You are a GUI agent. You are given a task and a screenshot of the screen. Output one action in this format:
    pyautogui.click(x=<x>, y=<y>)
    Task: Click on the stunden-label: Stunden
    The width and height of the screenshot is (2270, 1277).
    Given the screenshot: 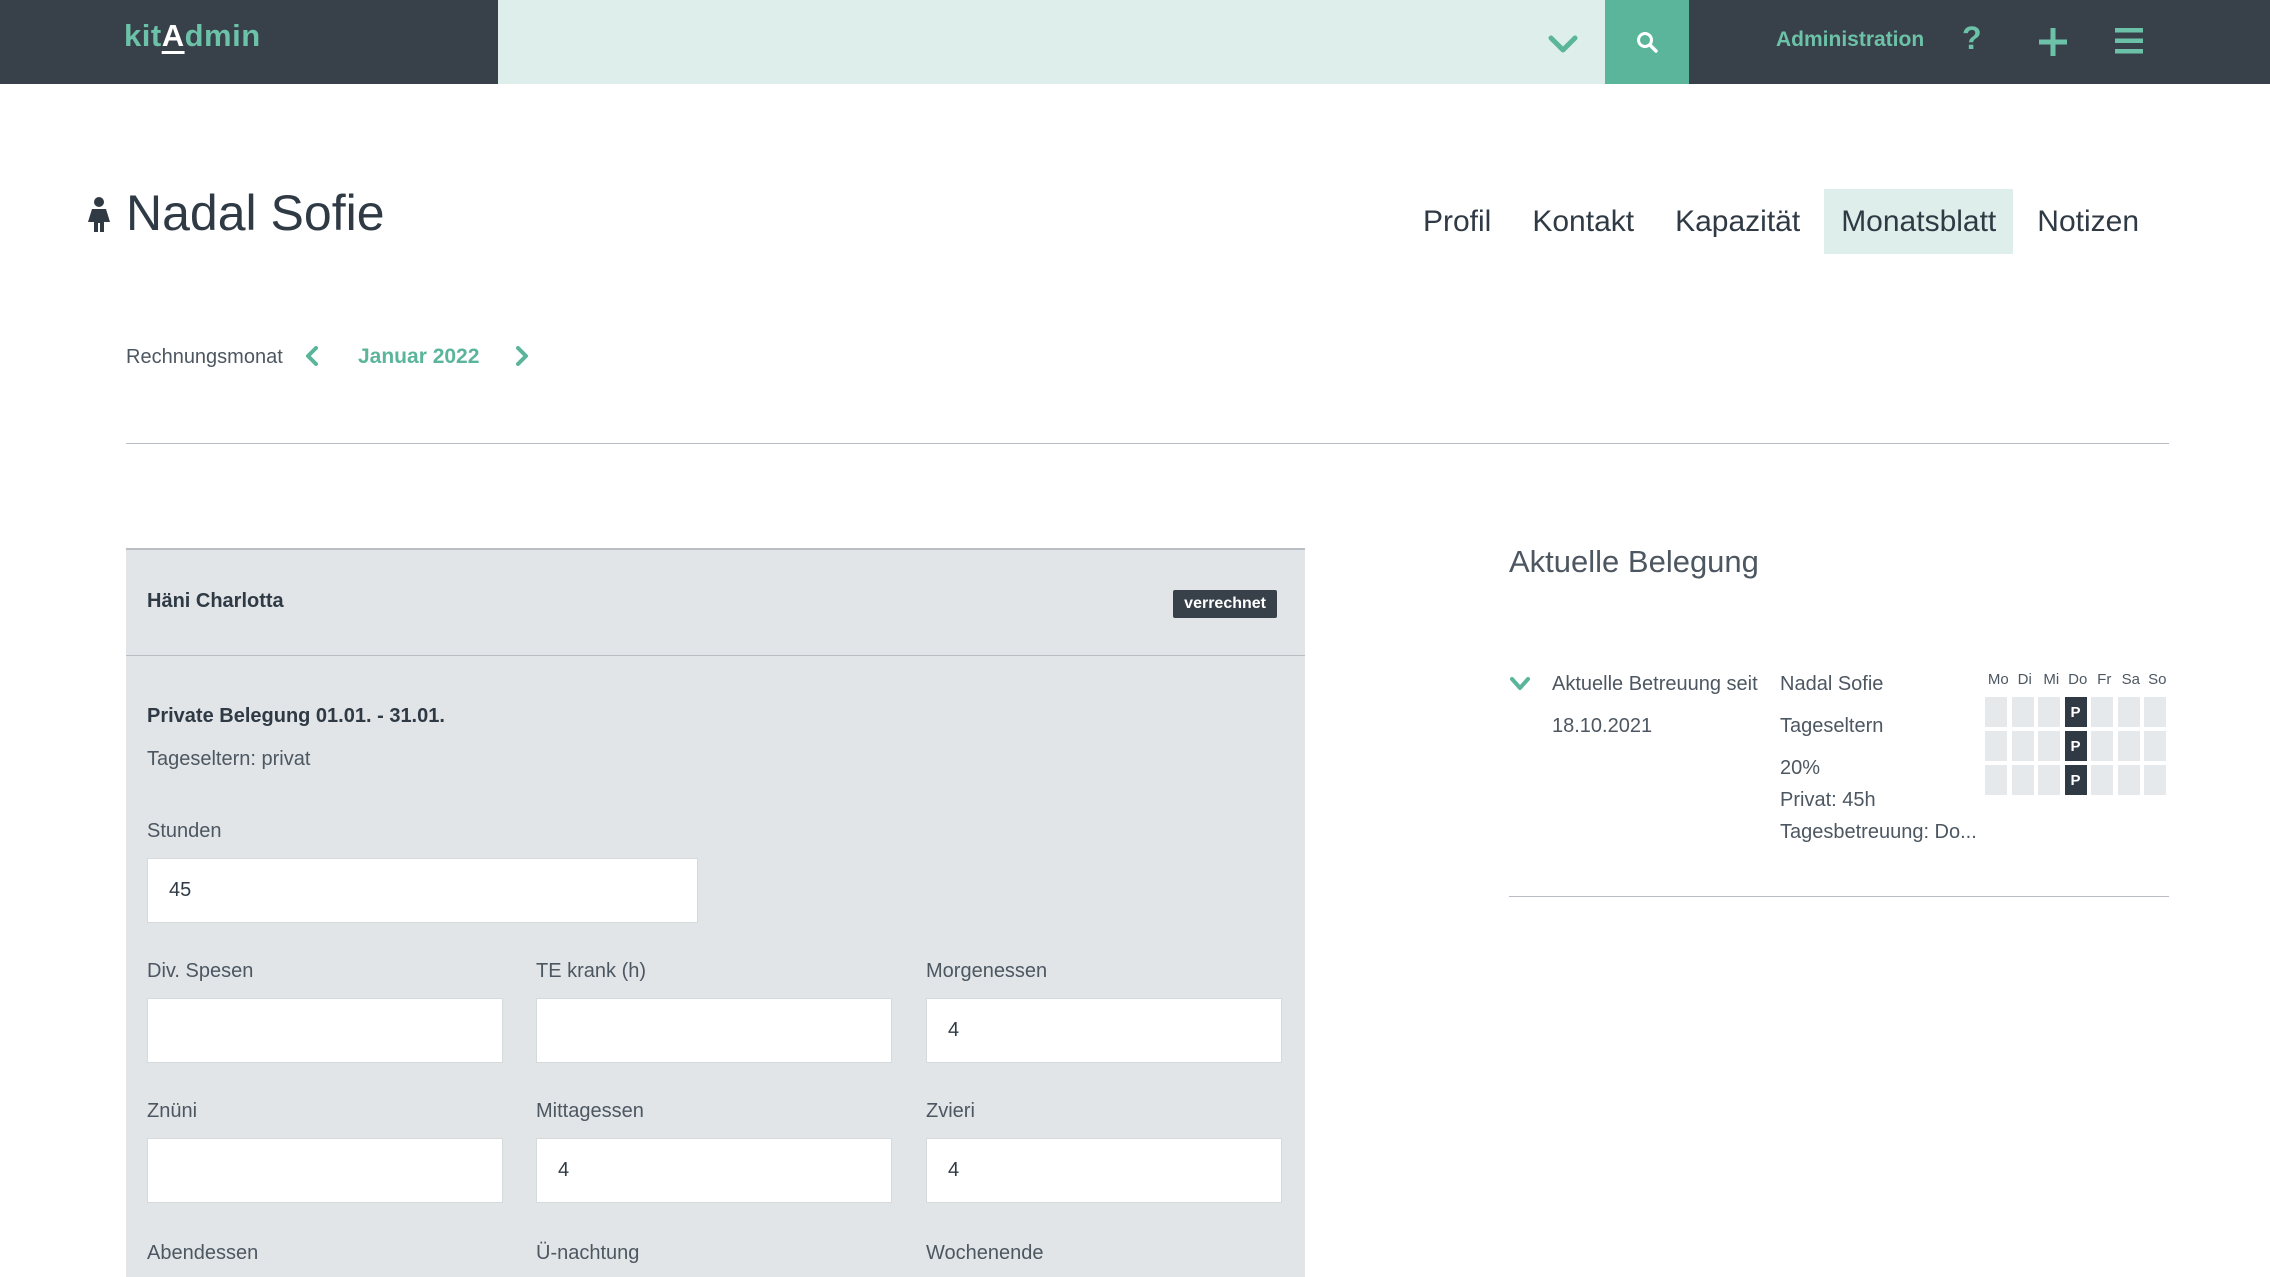 What is the action you would take?
    pyautogui.click(x=184, y=831)
    